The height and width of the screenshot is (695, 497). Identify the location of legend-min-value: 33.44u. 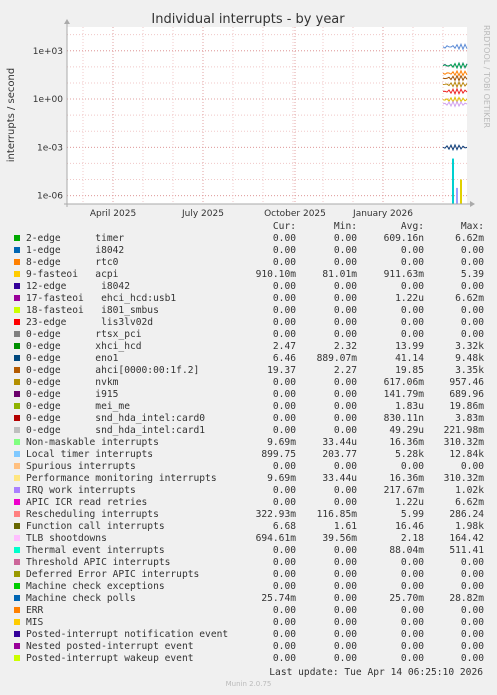
(339, 478).